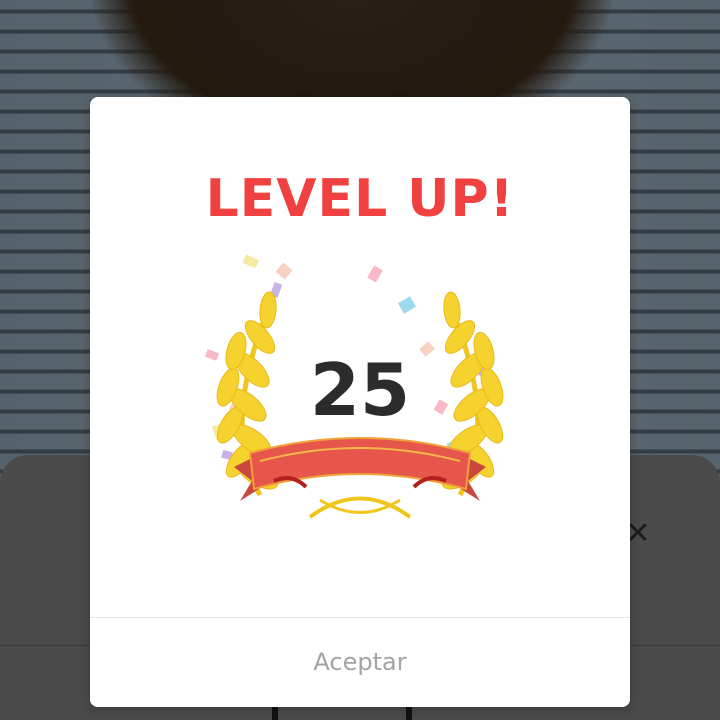 This screenshot has height=720, width=720. What do you see at coordinates (360, 199) in the screenshot?
I see `level-up-title: LEVEL UP!` at bounding box center [360, 199].